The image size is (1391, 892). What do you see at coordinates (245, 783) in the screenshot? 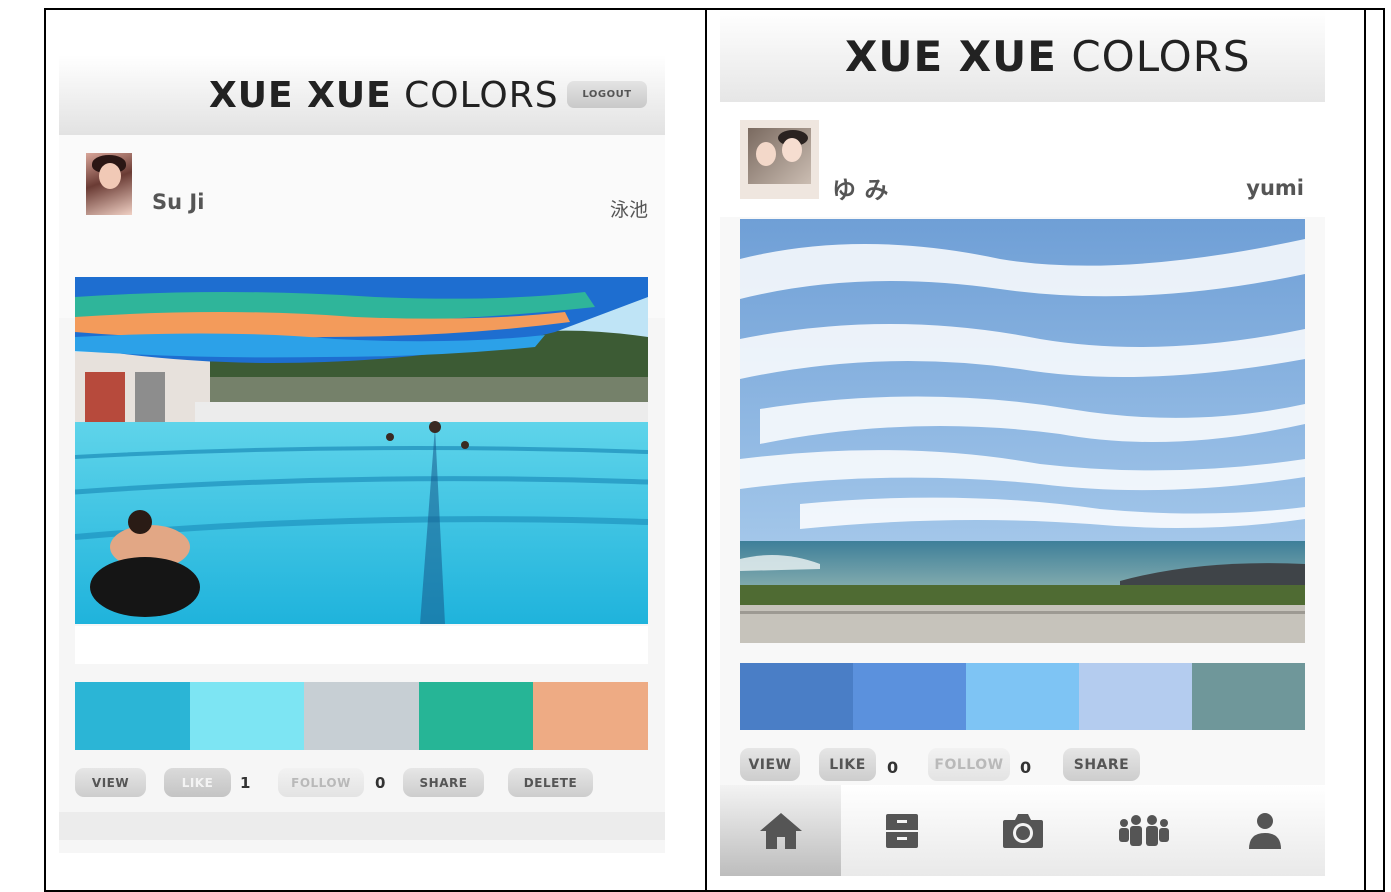
I see `like-count: 1` at bounding box center [245, 783].